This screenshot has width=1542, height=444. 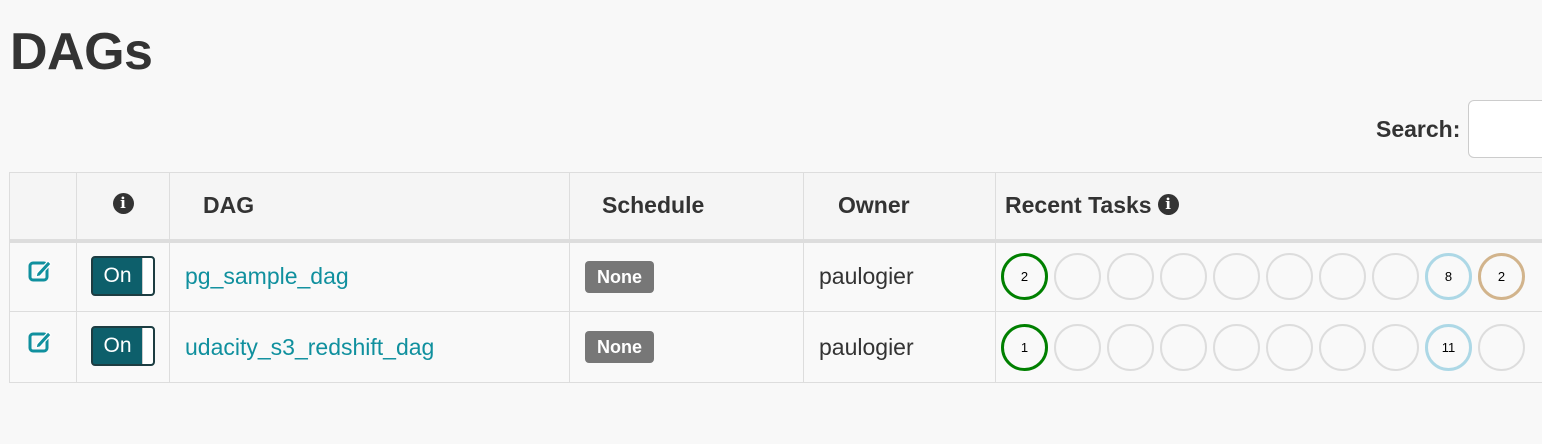 What do you see at coordinates (1501, 277) in the screenshot?
I see `task-state-circle-shutdown: 2` at bounding box center [1501, 277].